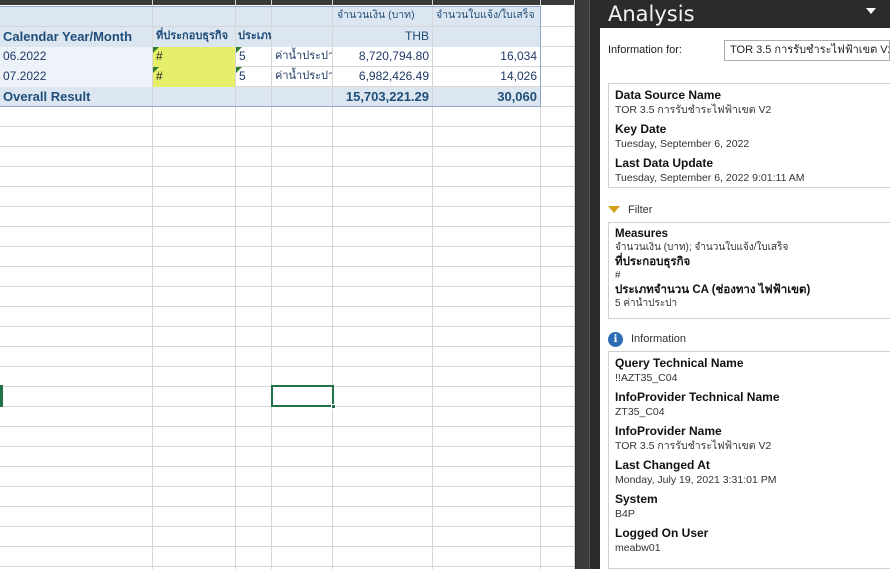  I want to click on dimension-header-type: ประเภทจำนวน CA (ช่องทาง ไฟฟ้าเขต), so click(253, 37).